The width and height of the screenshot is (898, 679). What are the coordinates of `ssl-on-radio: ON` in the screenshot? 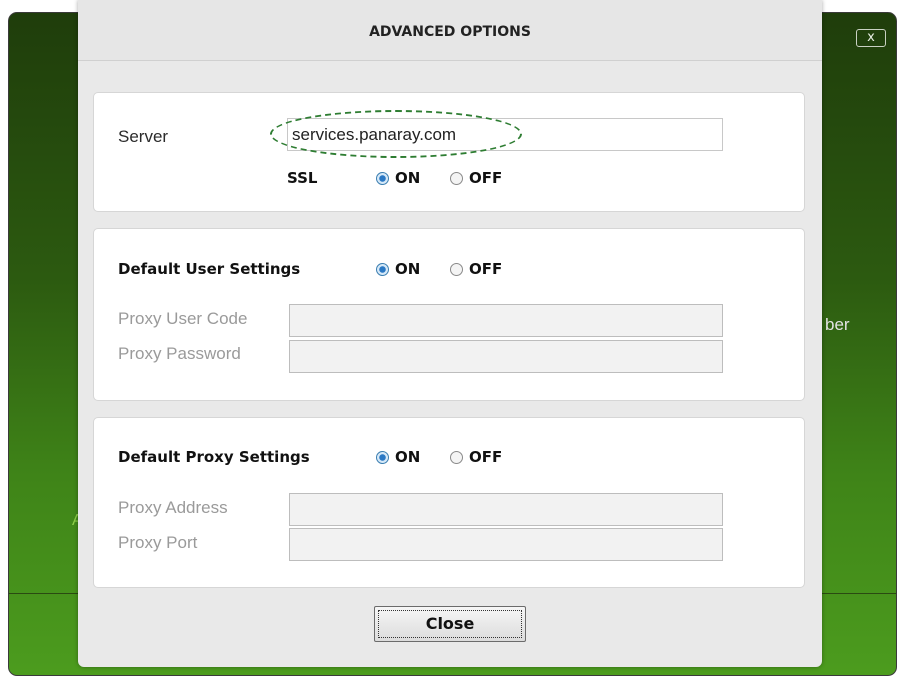 It's located at (398, 178).